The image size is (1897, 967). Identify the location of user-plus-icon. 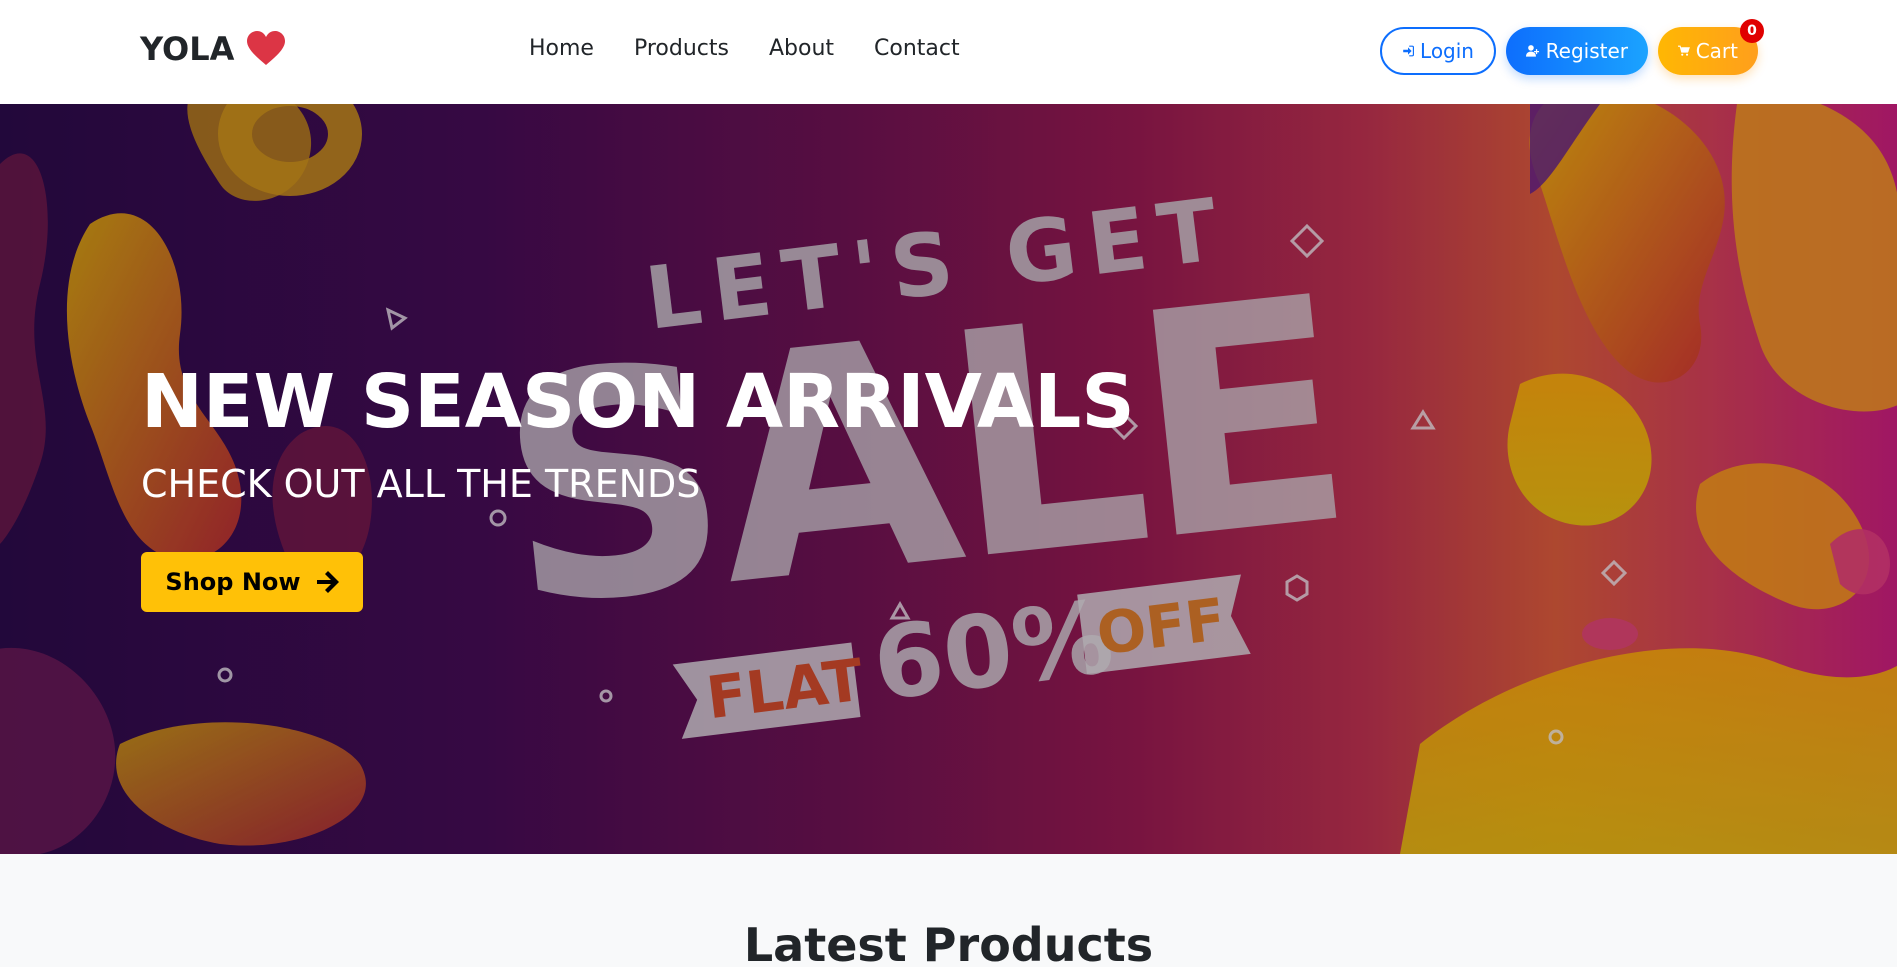
(1533, 51).